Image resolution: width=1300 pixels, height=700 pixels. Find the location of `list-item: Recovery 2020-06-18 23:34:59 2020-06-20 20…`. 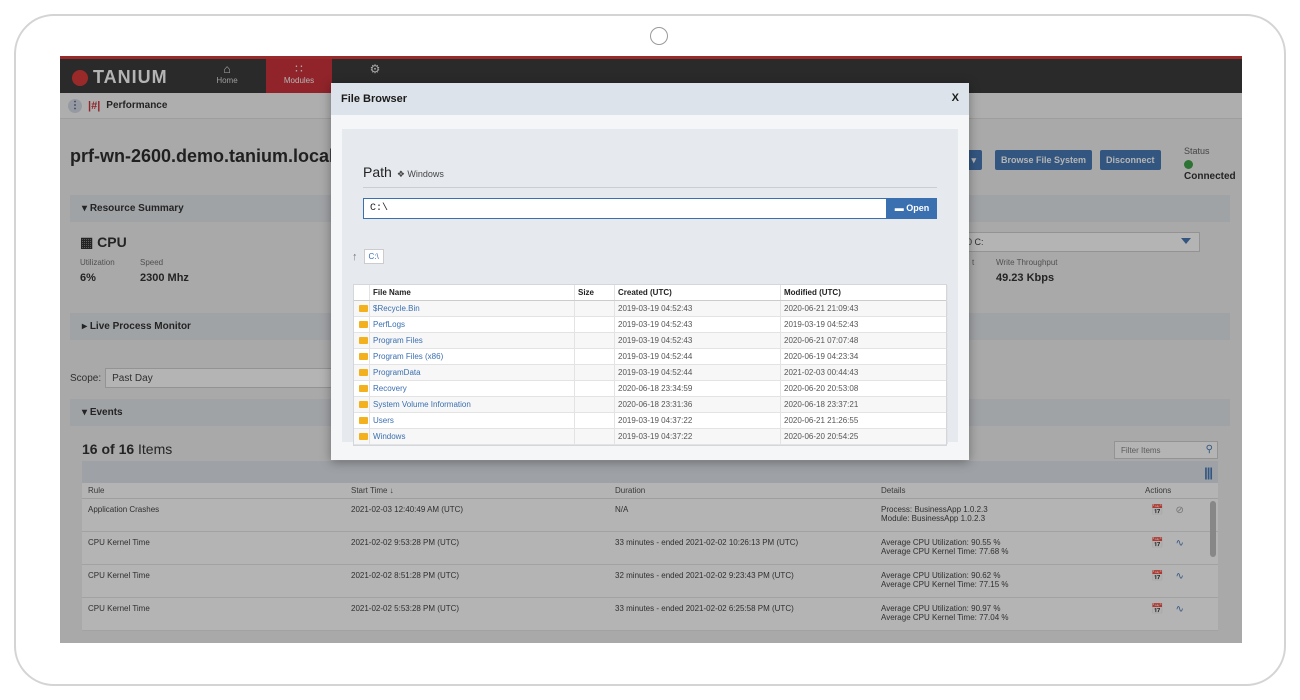

list-item: Recovery 2020-06-18 23:34:59 2020-06-20 20… is located at coordinates (651, 389).